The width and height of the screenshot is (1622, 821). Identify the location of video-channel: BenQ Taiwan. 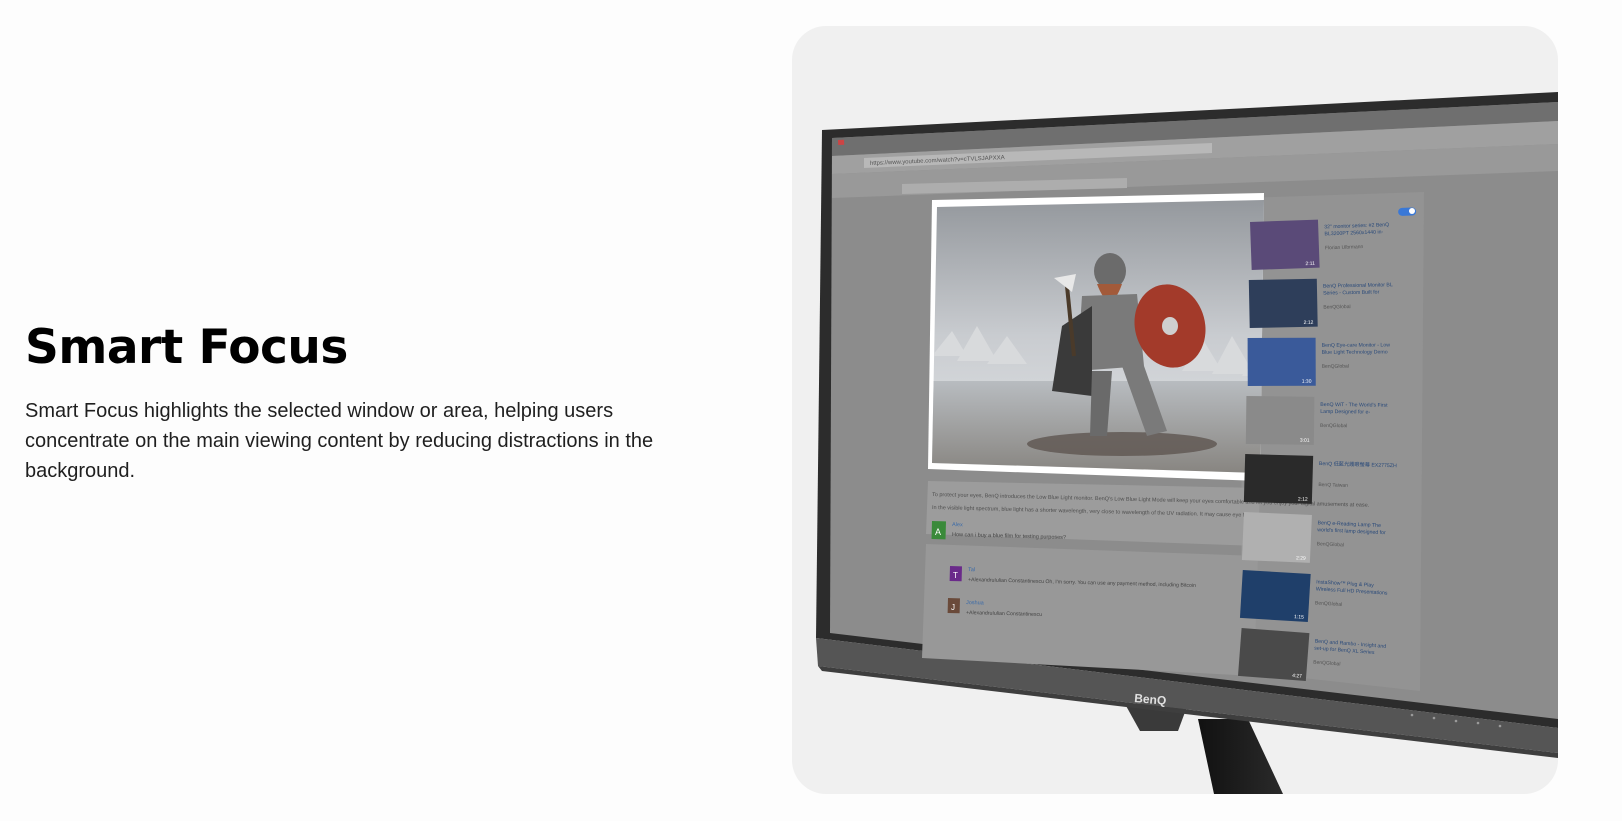
(1333, 485).